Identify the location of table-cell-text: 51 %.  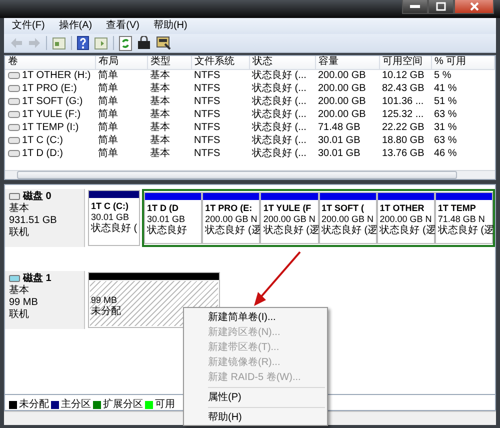
(445, 101).